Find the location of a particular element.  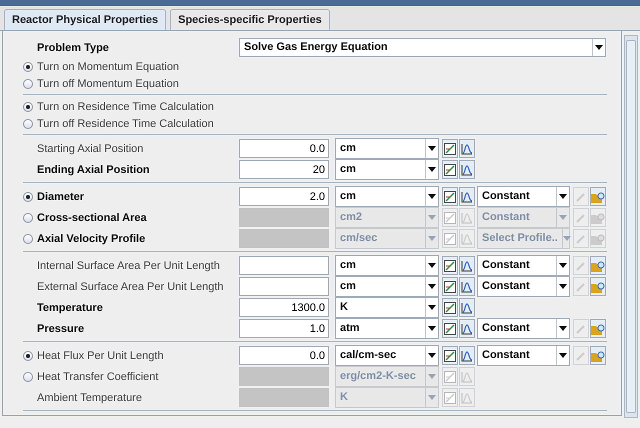

unit-dropdown: K is located at coordinates (387, 307).